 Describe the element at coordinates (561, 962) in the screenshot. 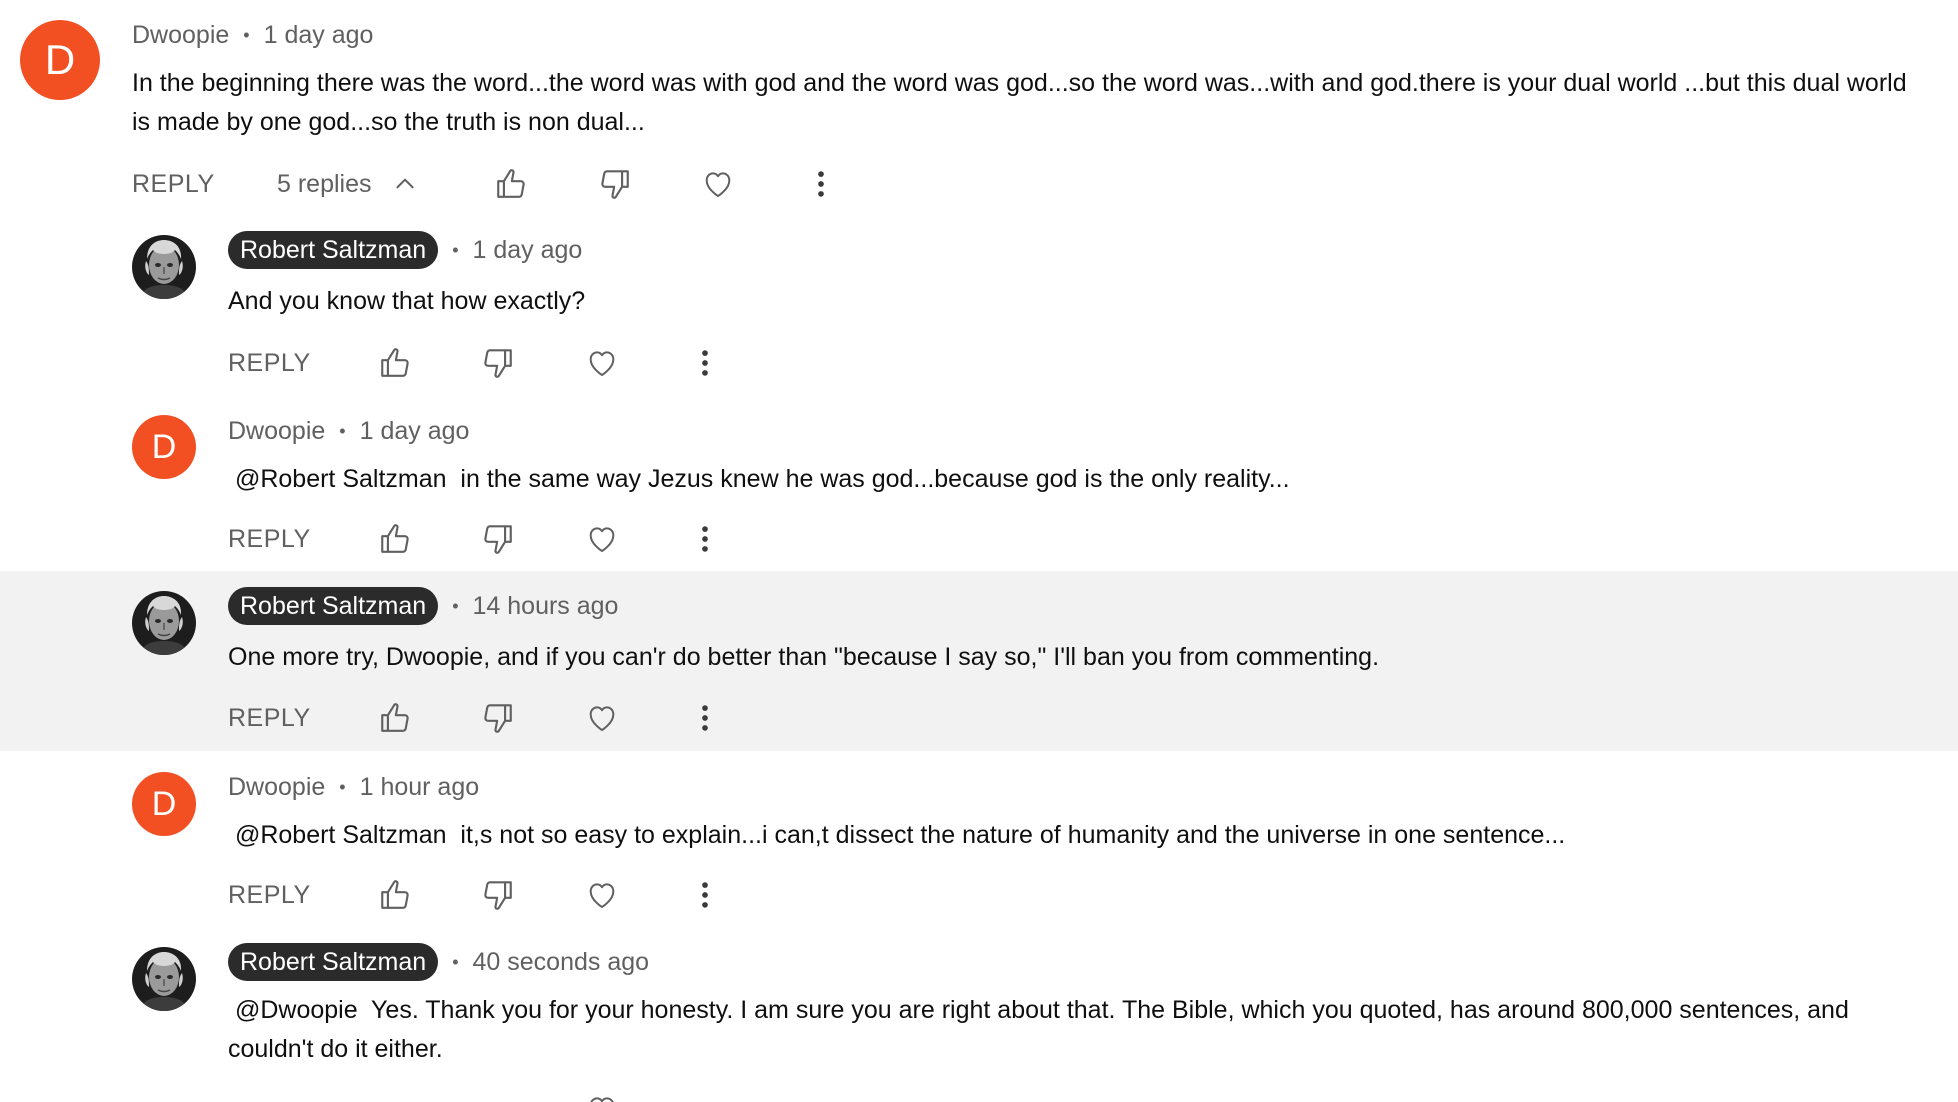

I see `timestamp: 40 seconds ago` at that location.